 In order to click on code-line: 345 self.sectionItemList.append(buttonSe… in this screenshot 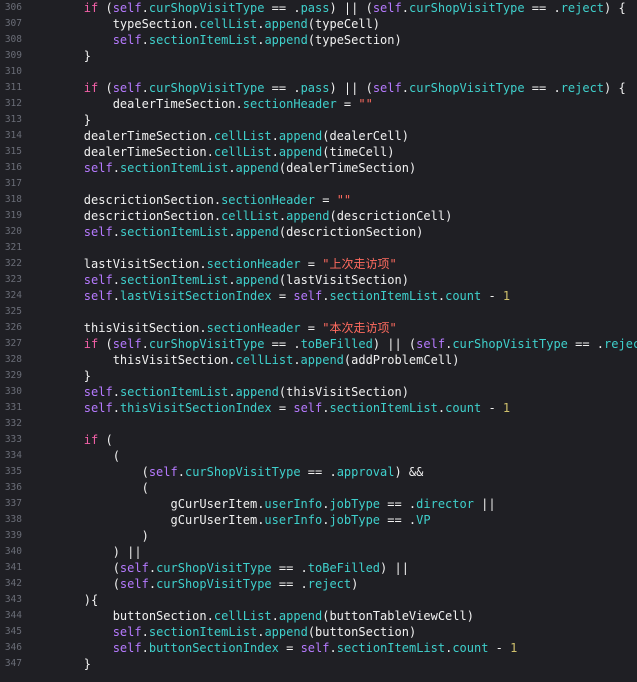, I will do `click(318, 632)`.